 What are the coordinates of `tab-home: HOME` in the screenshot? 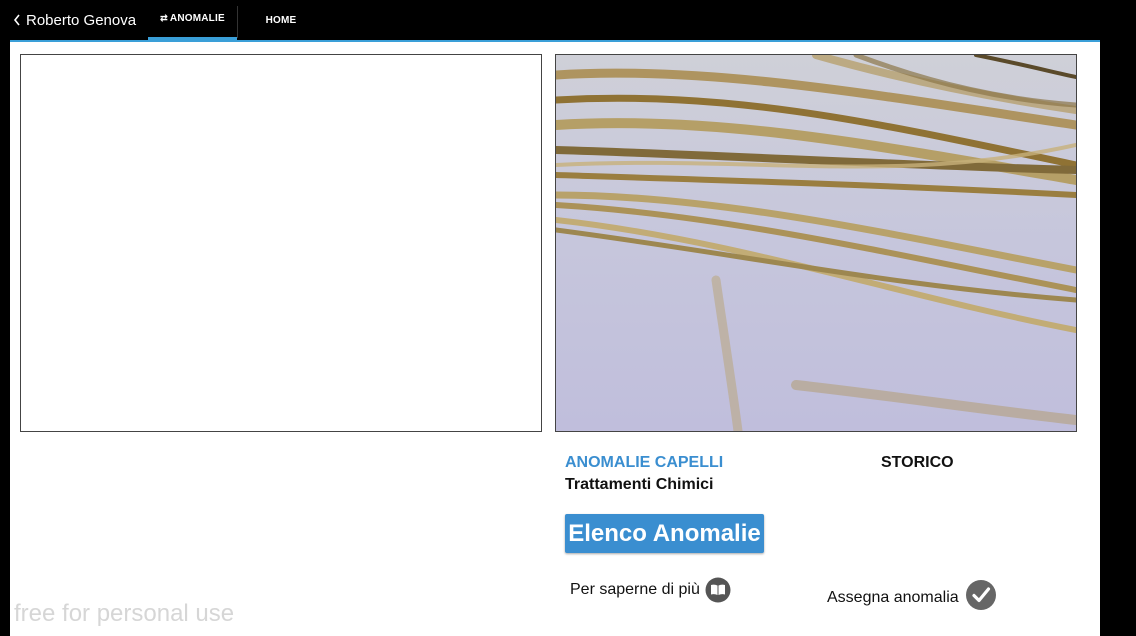 It's located at (281, 20).